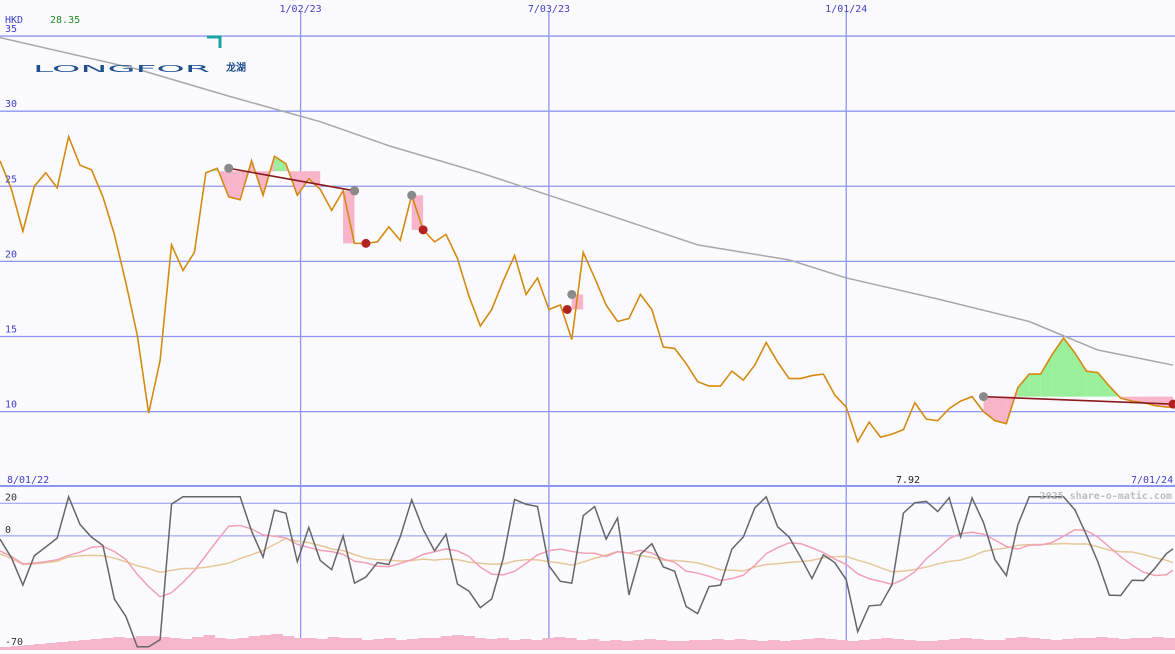  Describe the element at coordinates (28, 480) in the screenshot. I see `start-date-label: 8/01/22` at that location.